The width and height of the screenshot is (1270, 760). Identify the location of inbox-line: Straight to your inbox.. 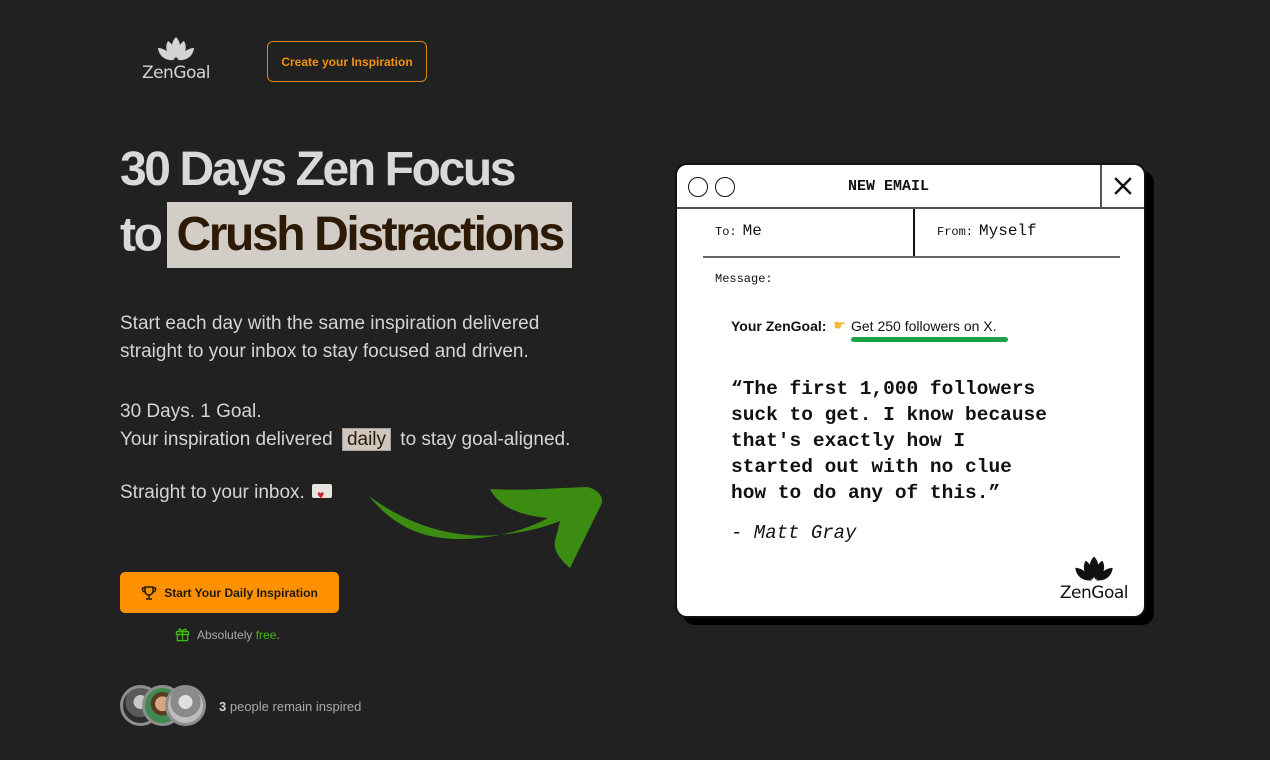
(226, 494).